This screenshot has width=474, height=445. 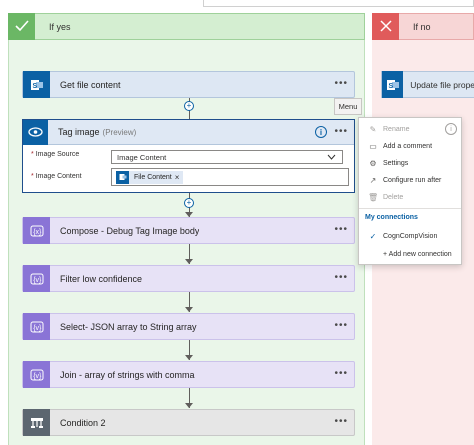 What do you see at coordinates (396, 129) in the screenshot?
I see `menu-item-label: Rename` at bounding box center [396, 129].